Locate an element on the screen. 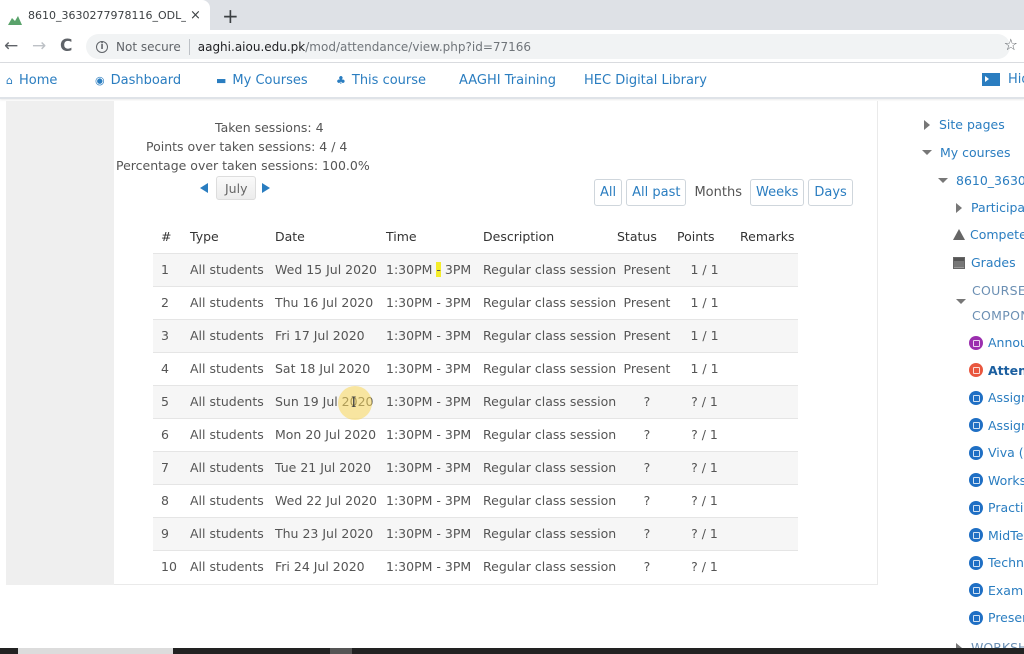  nav-my-courses-tree-label: My courses is located at coordinates (975, 152).